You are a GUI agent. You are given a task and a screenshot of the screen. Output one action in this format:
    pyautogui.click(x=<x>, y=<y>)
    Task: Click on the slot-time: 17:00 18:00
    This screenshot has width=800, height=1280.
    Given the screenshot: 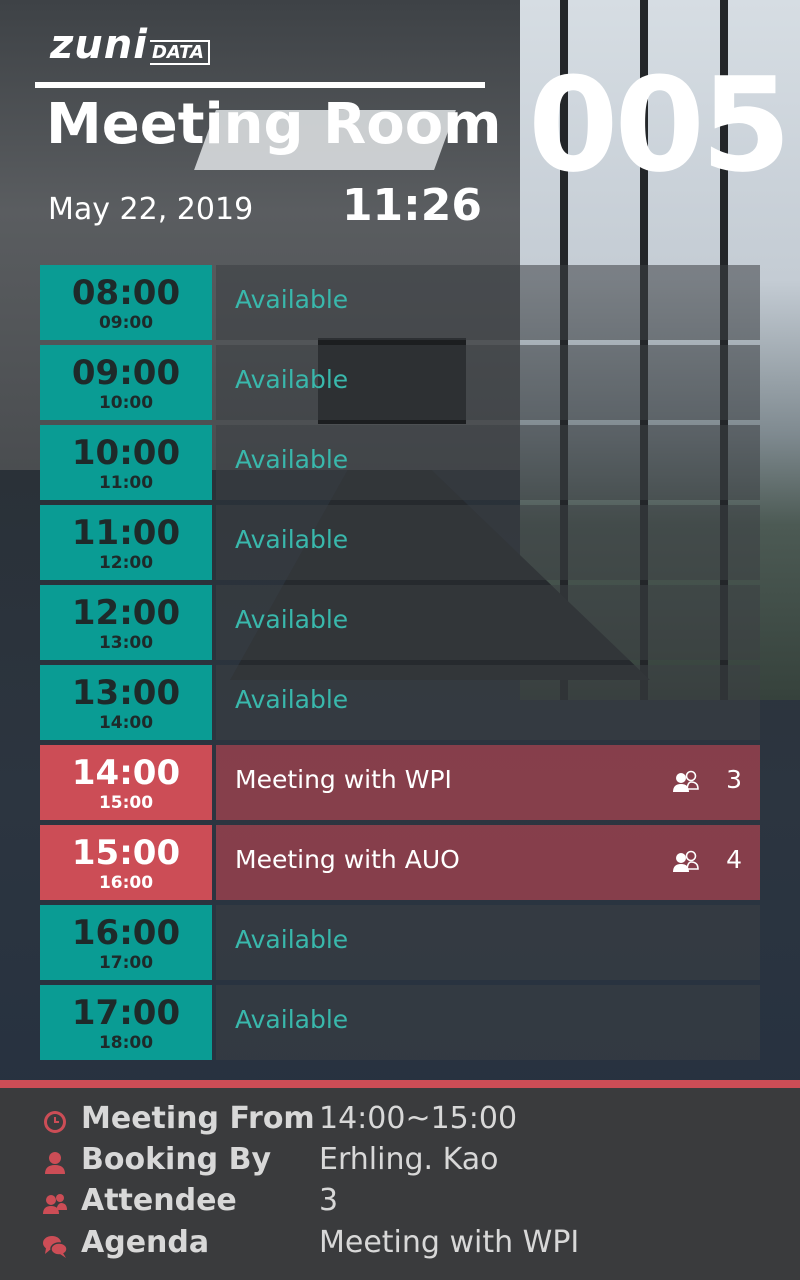 What is the action you would take?
    pyautogui.click(x=126, y=1022)
    